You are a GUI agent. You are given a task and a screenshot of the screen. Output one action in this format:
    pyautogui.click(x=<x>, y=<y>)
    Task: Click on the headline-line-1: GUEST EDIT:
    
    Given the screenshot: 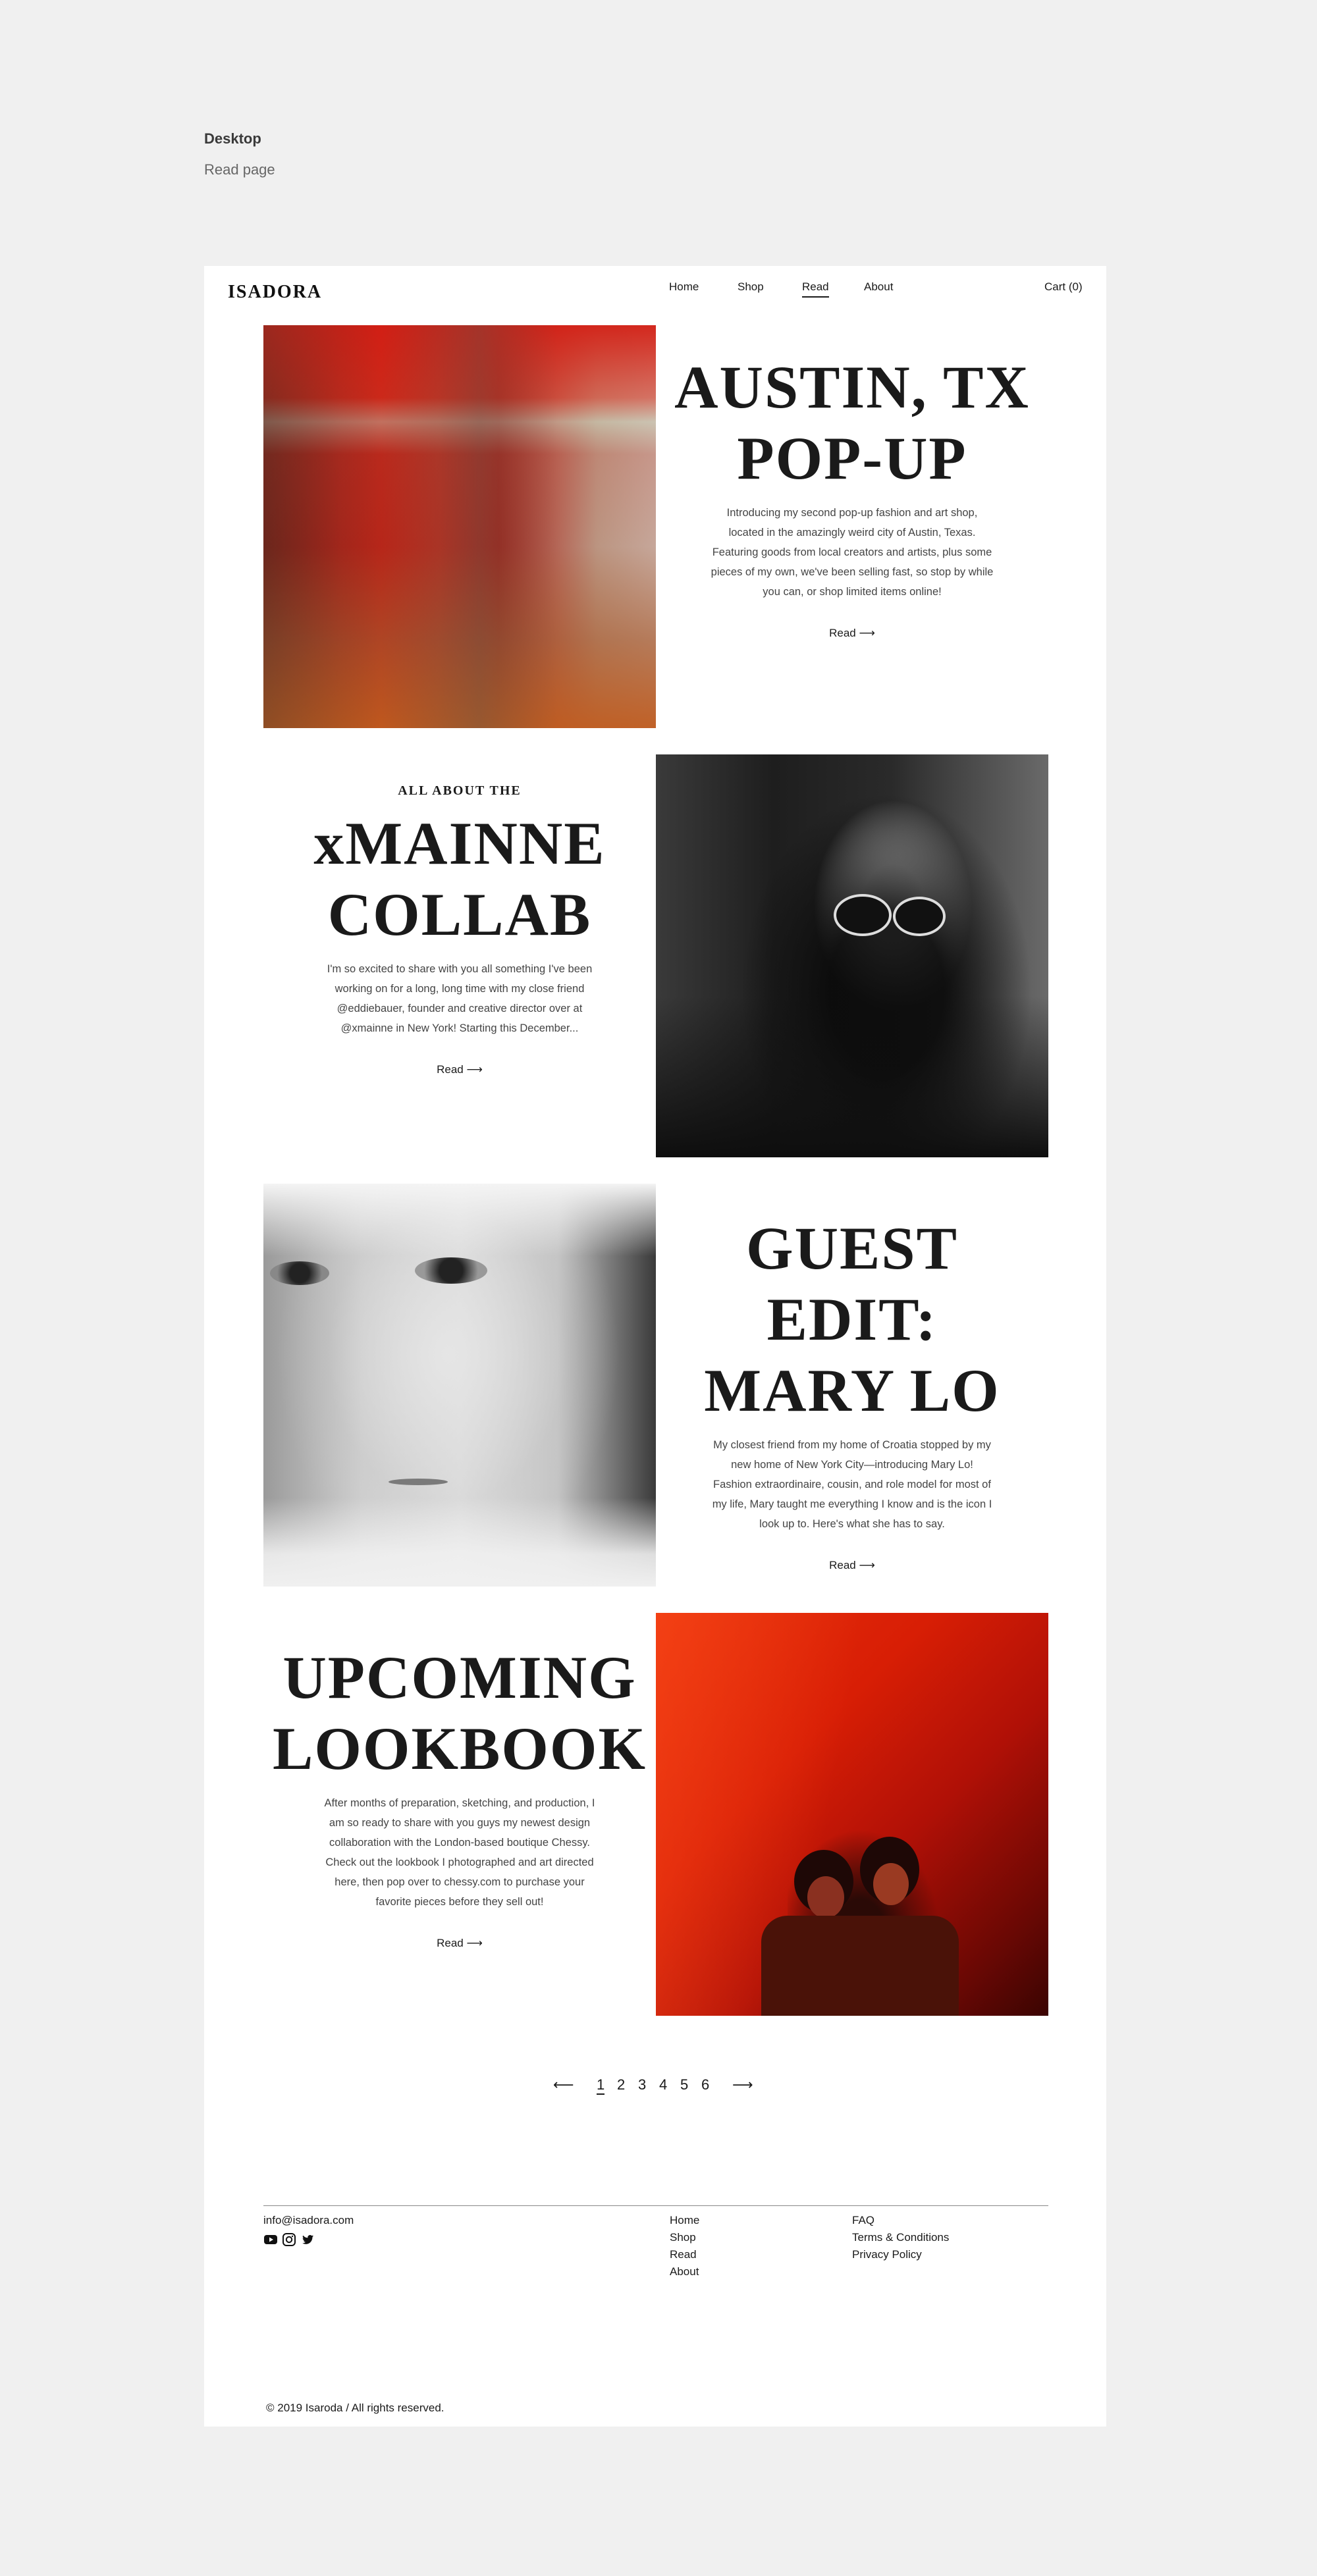 What is the action you would take?
    pyautogui.click(x=852, y=1284)
    